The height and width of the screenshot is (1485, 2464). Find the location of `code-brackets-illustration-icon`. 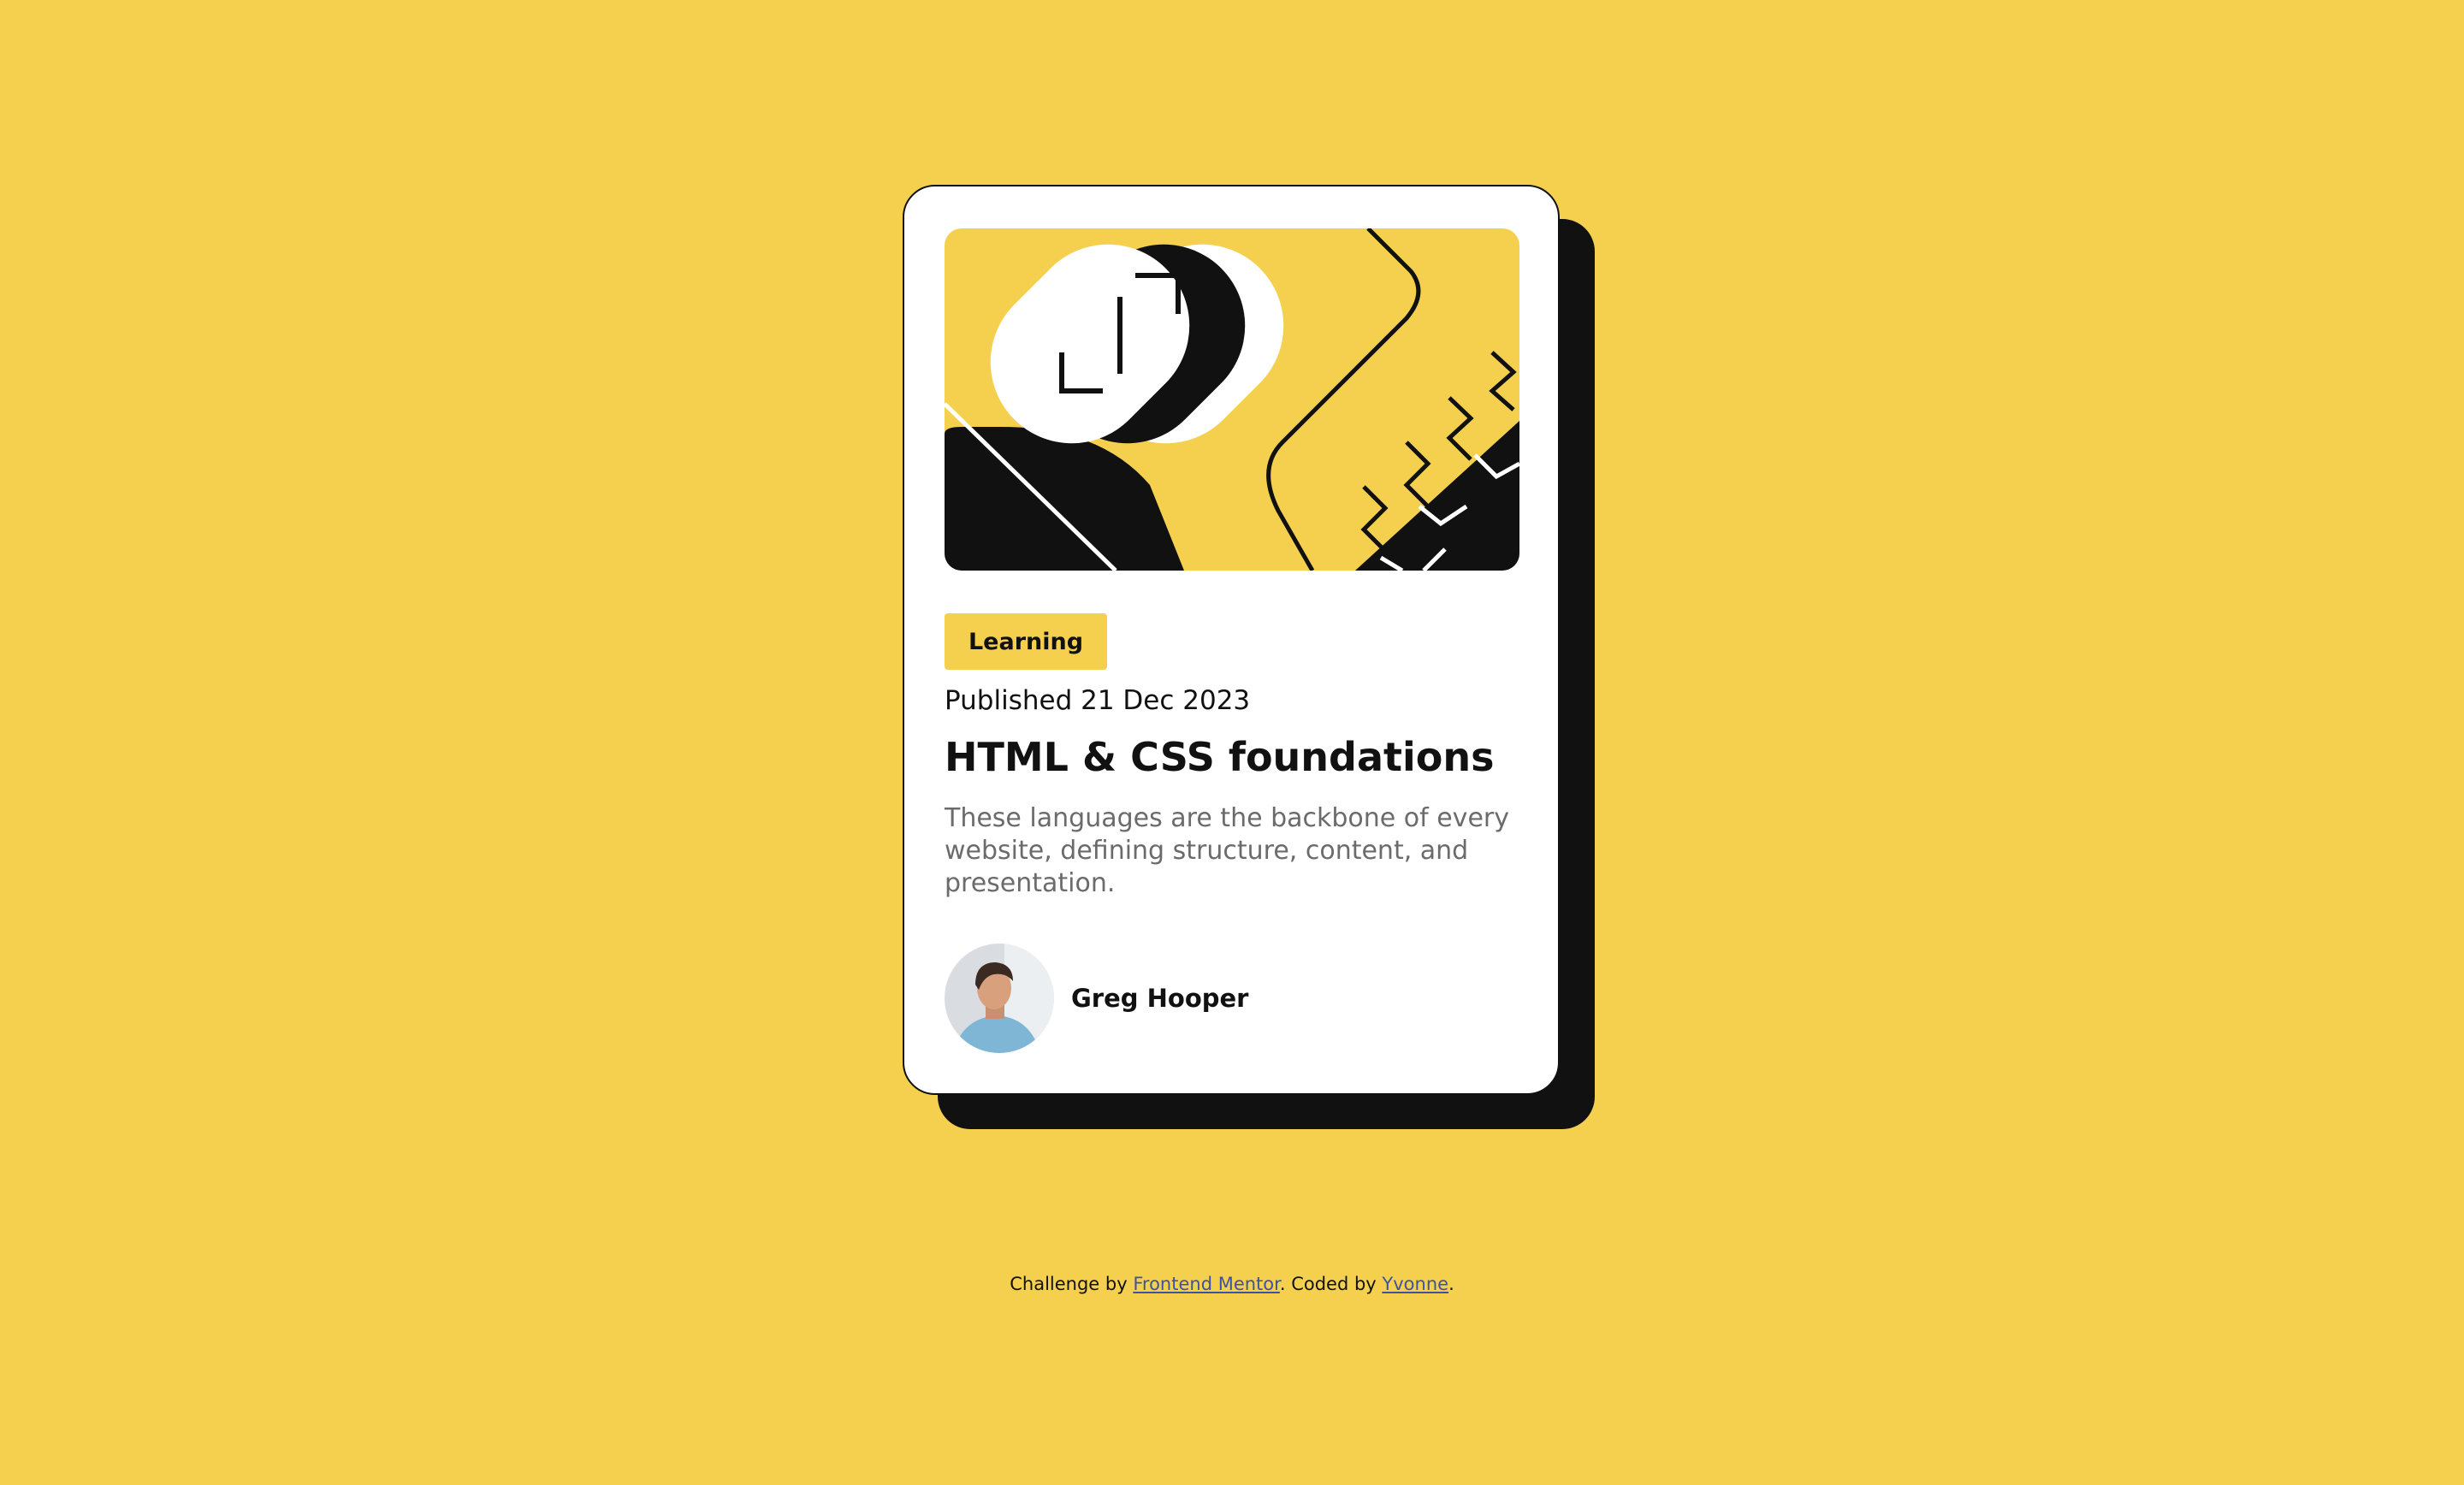

code-brackets-illustration-icon is located at coordinates (1232, 400).